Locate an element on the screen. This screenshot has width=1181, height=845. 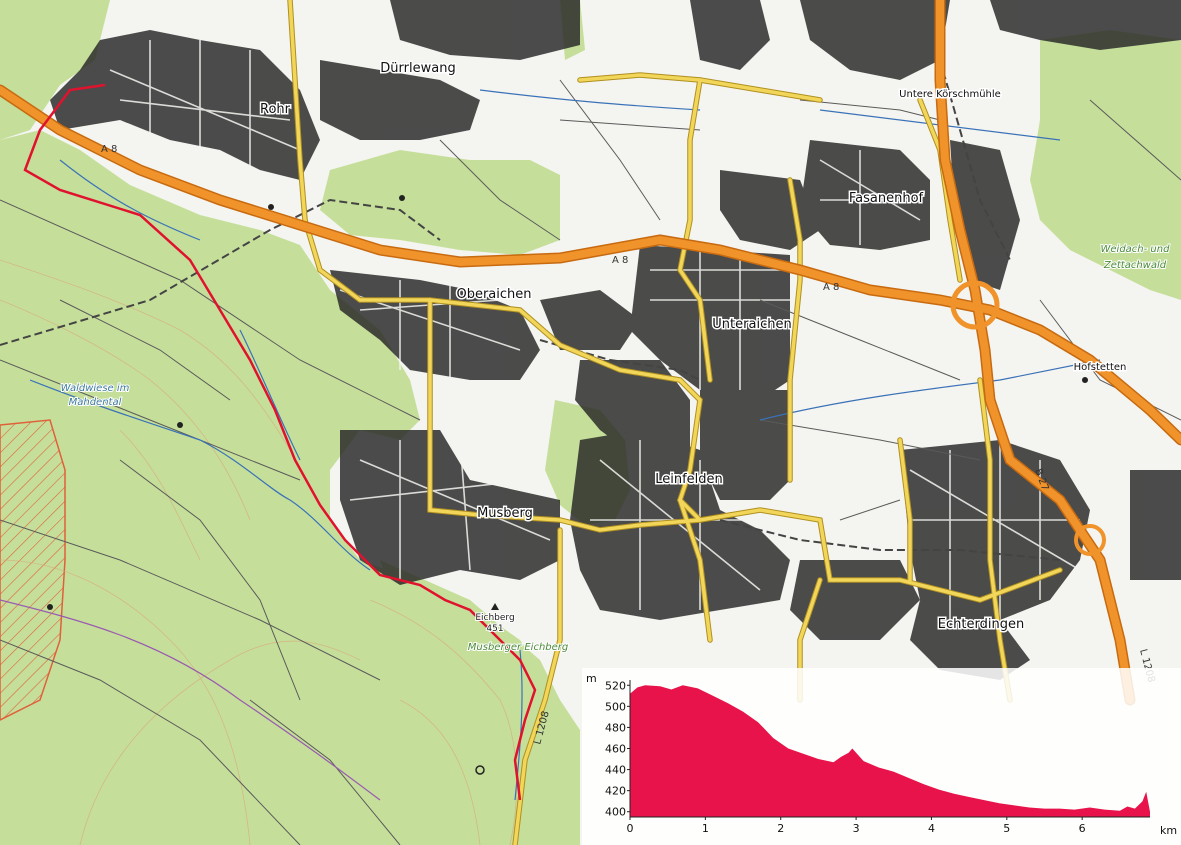
label-musberger-eichberg: Musberger Eichberg is located at coordinates (518, 647).